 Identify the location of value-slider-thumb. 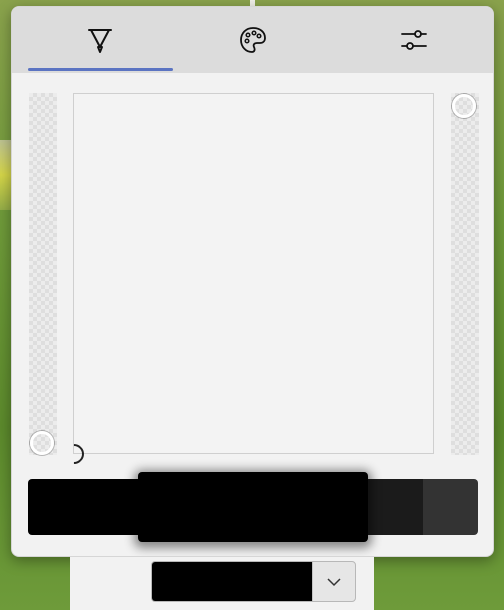
(464, 106).